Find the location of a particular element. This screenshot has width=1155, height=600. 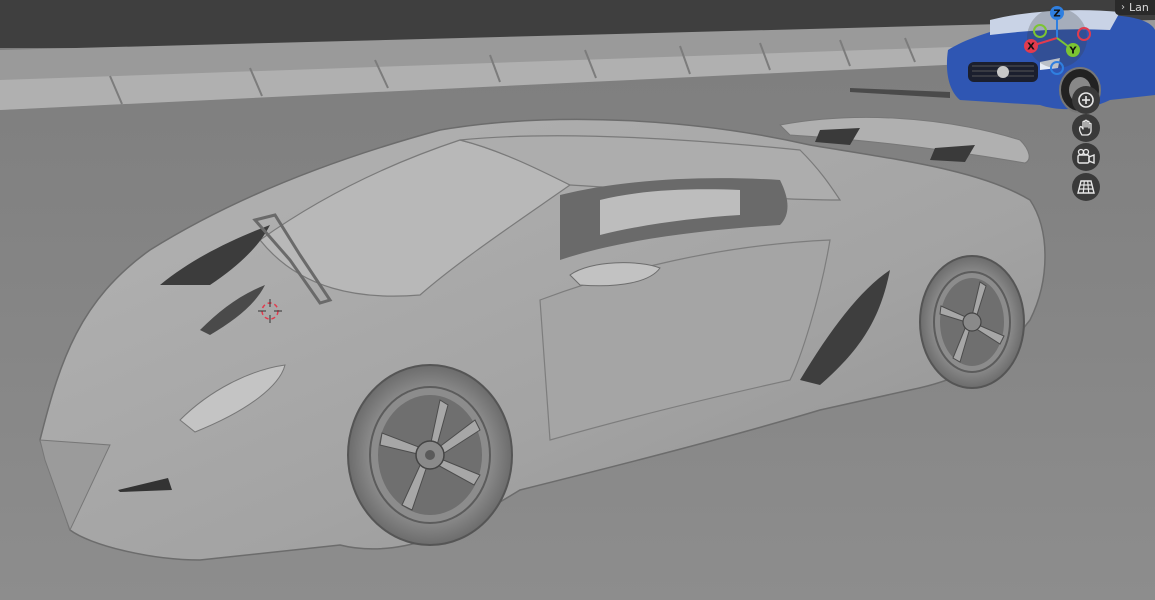

grid-icon is located at coordinates (1086, 187).